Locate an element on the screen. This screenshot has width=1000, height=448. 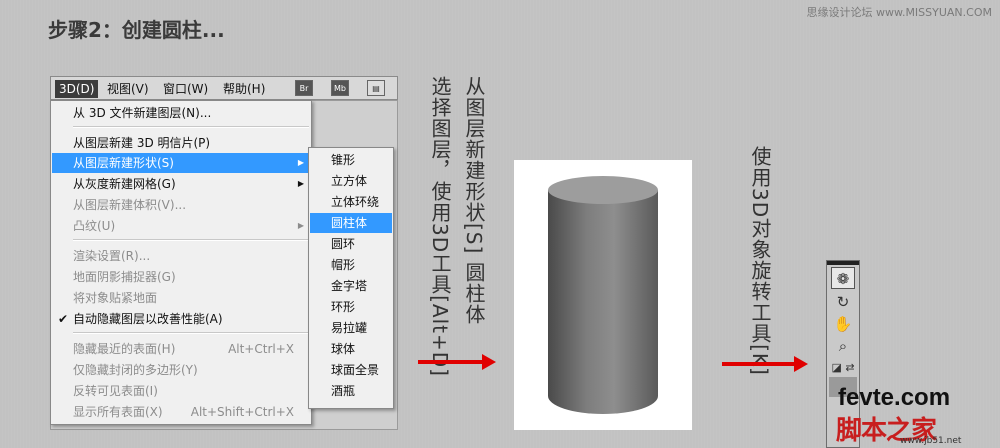
minibridge-icon: Mb is located at coordinates (340, 88).